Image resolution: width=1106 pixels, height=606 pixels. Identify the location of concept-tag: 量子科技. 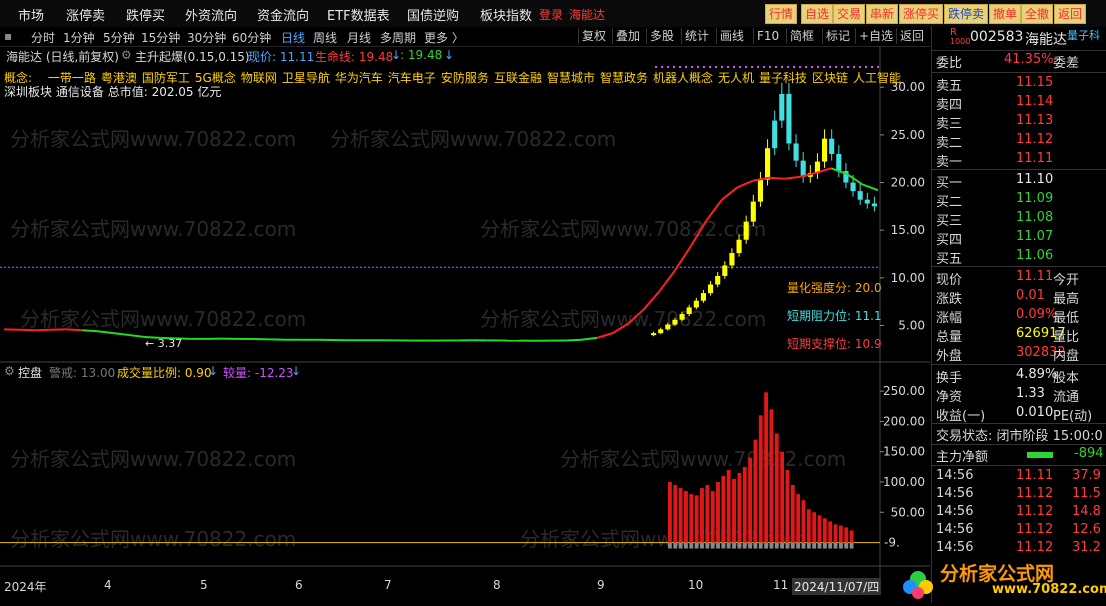
(783, 78).